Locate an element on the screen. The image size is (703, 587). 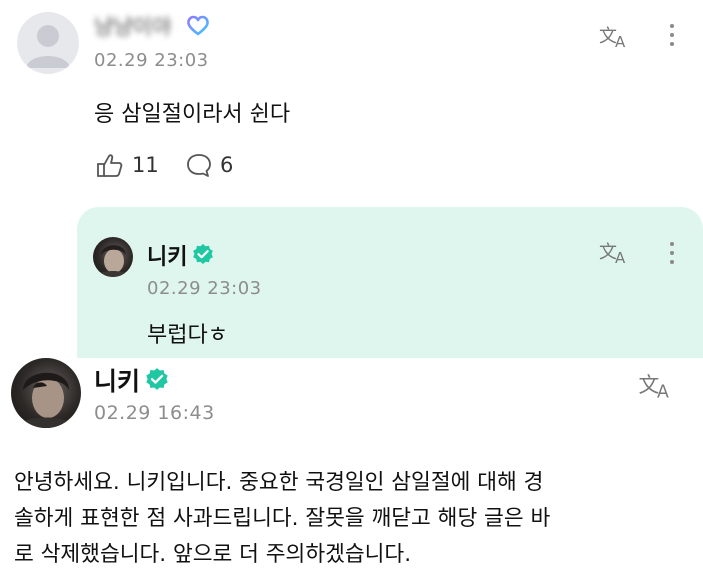
like-count: 11 is located at coordinates (145, 165).